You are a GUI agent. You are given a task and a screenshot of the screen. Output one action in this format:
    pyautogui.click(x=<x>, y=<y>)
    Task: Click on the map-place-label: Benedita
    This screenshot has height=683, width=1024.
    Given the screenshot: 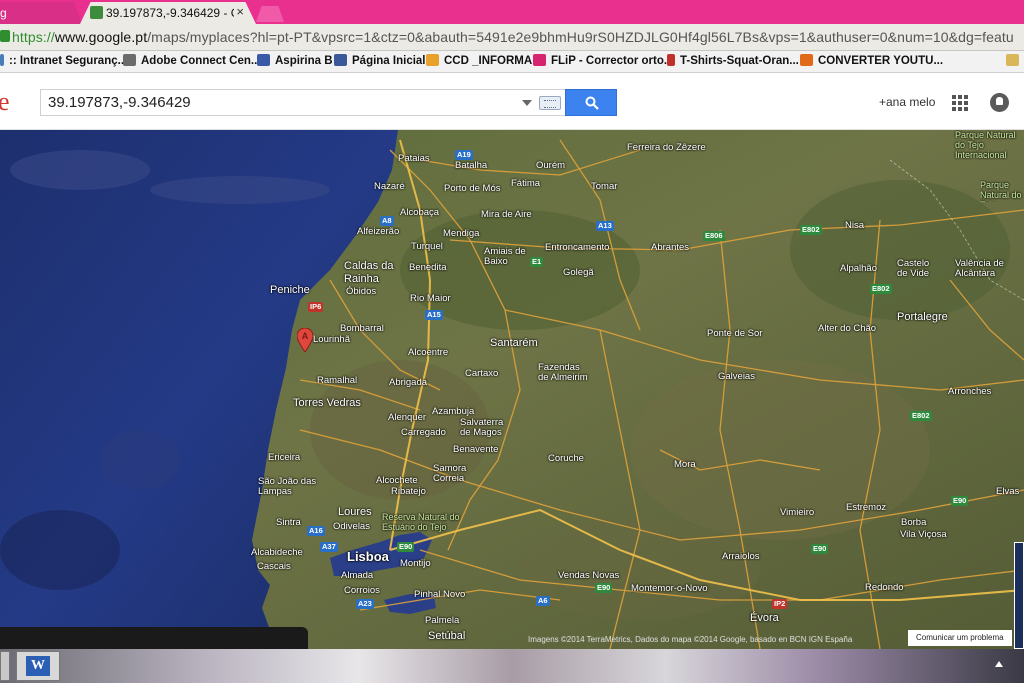 What is the action you would take?
    pyautogui.click(x=428, y=267)
    